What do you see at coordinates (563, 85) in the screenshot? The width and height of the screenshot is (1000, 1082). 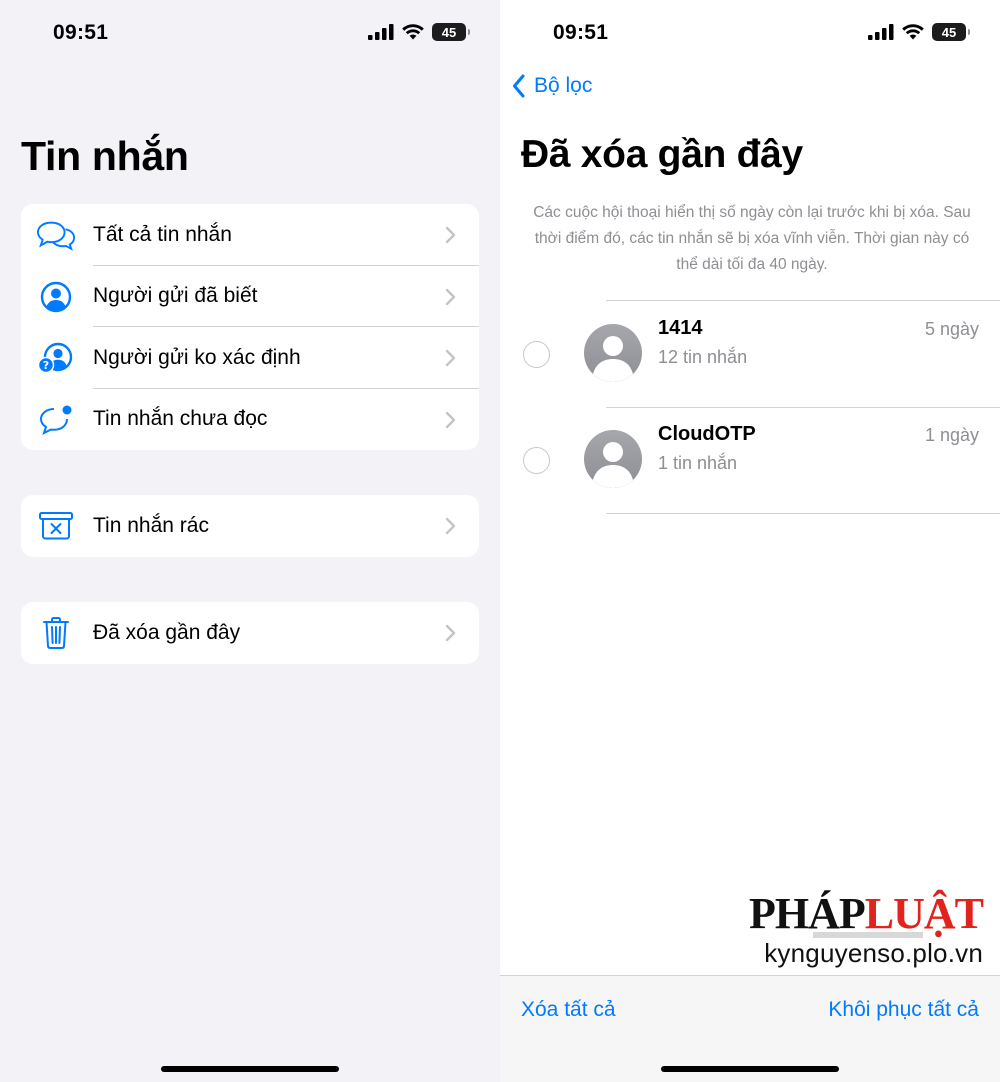 I see `back-label: Bộ lọc` at bounding box center [563, 85].